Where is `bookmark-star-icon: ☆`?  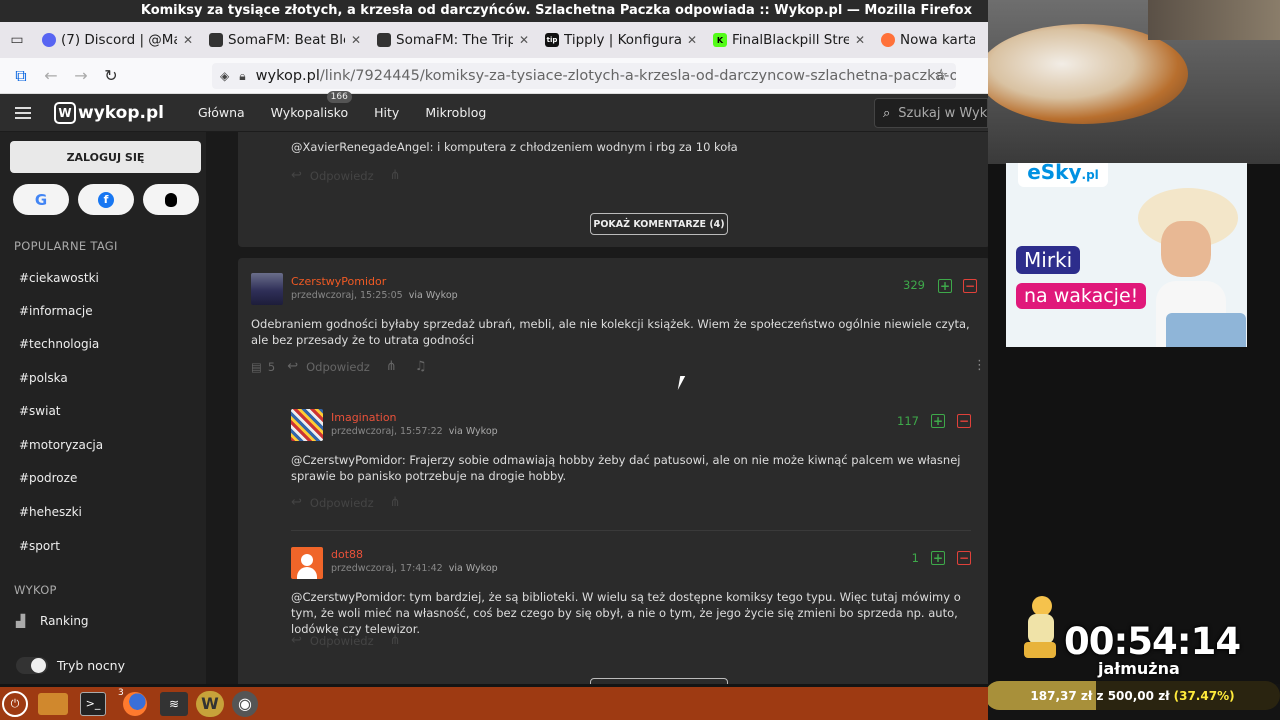 bookmark-star-icon: ☆ is located at coordinates (941, 74).